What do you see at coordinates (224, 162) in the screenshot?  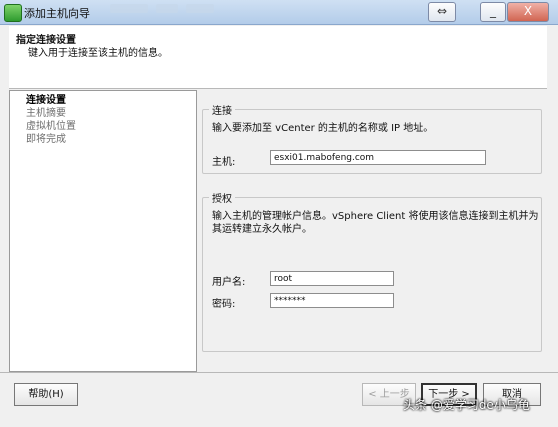 I see `host-label: 主机:` at bounding box center [224, 162].